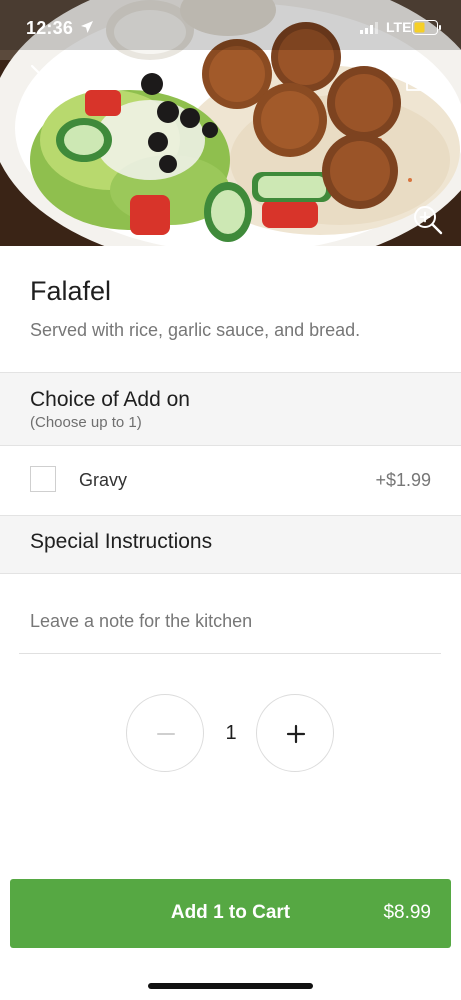 This screenshot has height=1000, width=461. What do you see at coordinates (419, 75) in the screenshot?
I see `share-icon` at bounding box center [419, 75].